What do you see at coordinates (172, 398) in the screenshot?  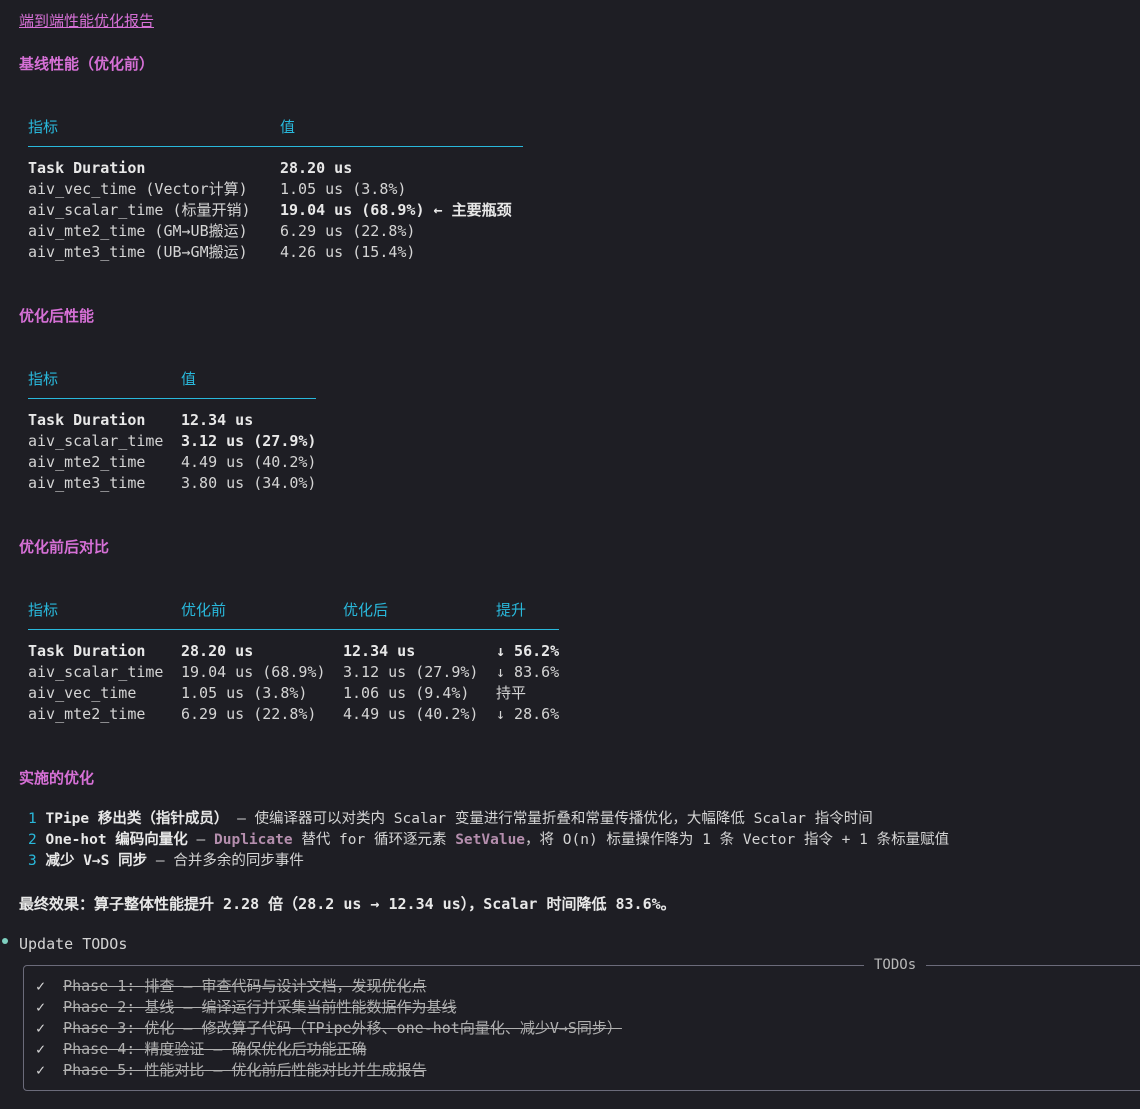 I see `after-header-rule` at bounding box center [172, 398].